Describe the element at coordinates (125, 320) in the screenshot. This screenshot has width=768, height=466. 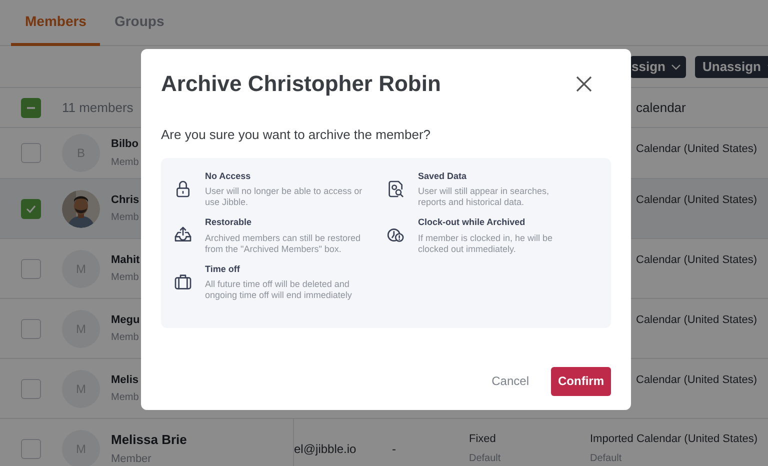
I see `member-name: Megu` at that location.